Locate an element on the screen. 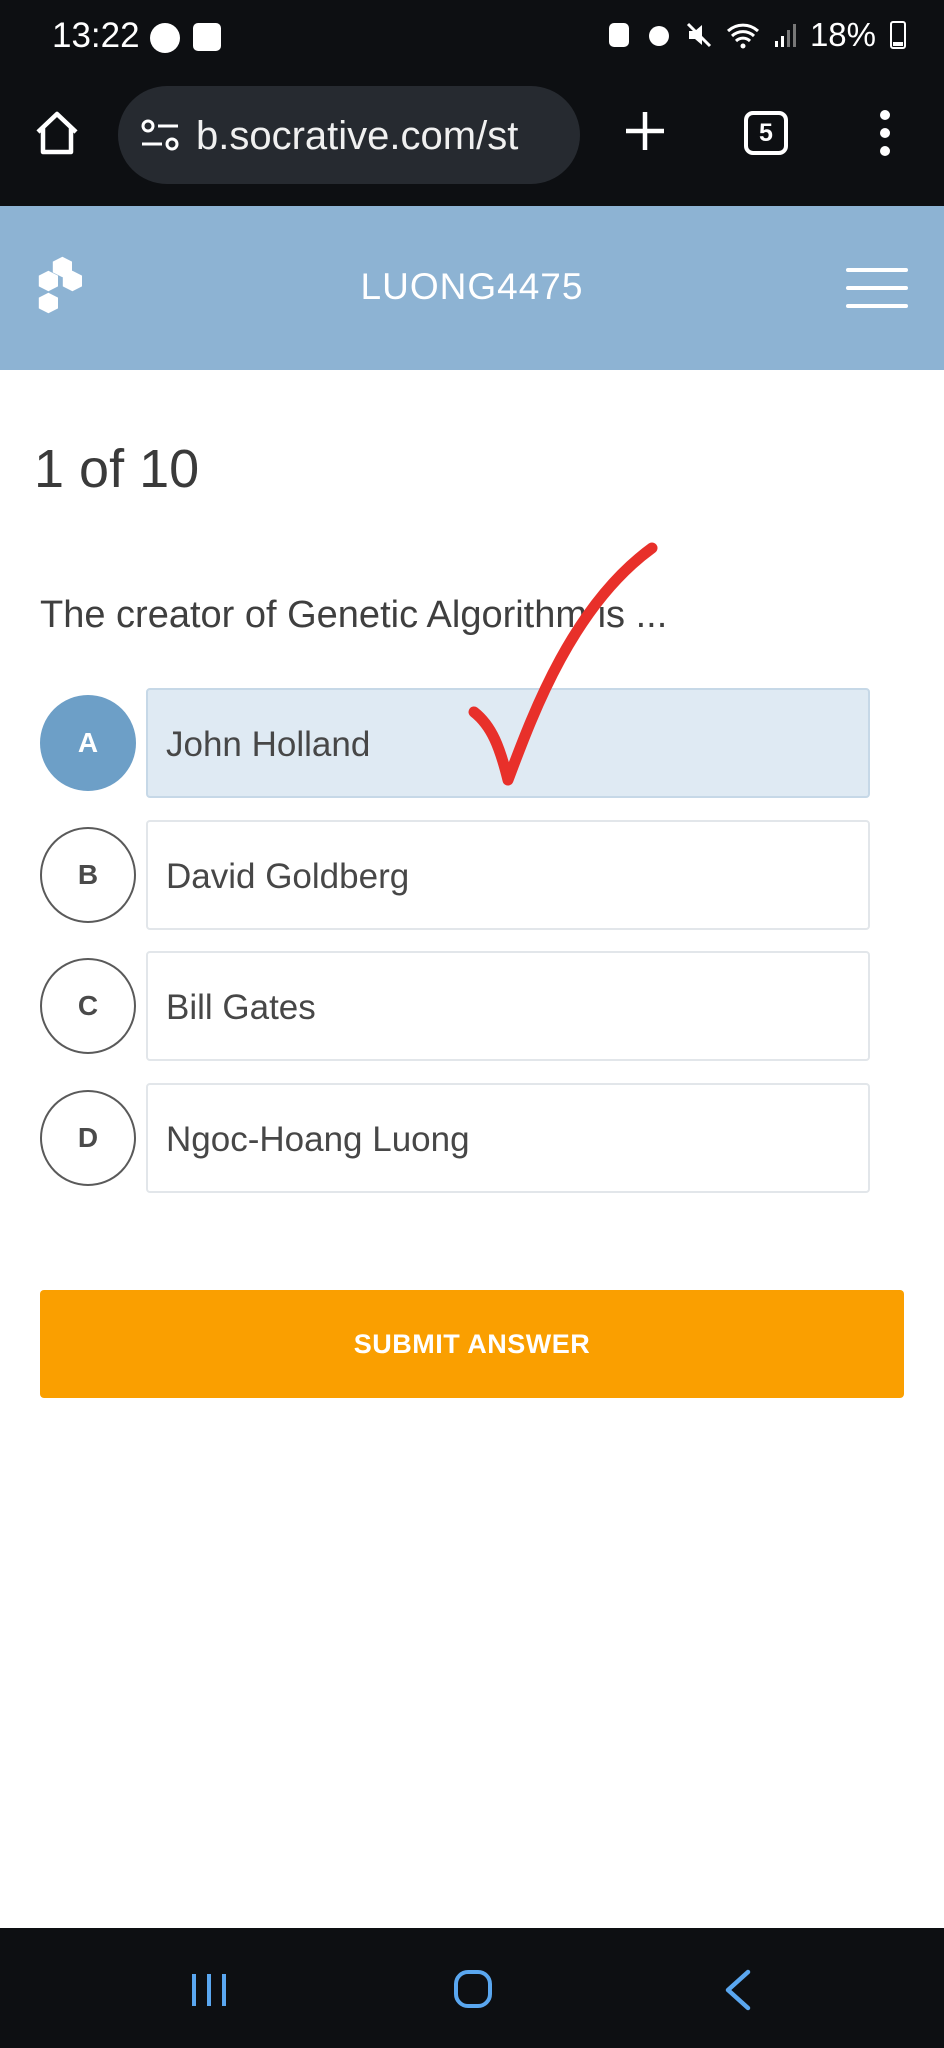 The width and height of the screenshot is (944, 2048). app-header: LUONG4475 is located at coordinates (472, 288).